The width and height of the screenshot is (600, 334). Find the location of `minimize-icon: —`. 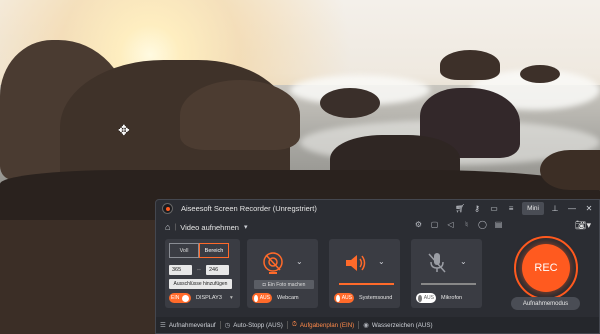

minimize-icon: — is located at coordinates (572, 209).